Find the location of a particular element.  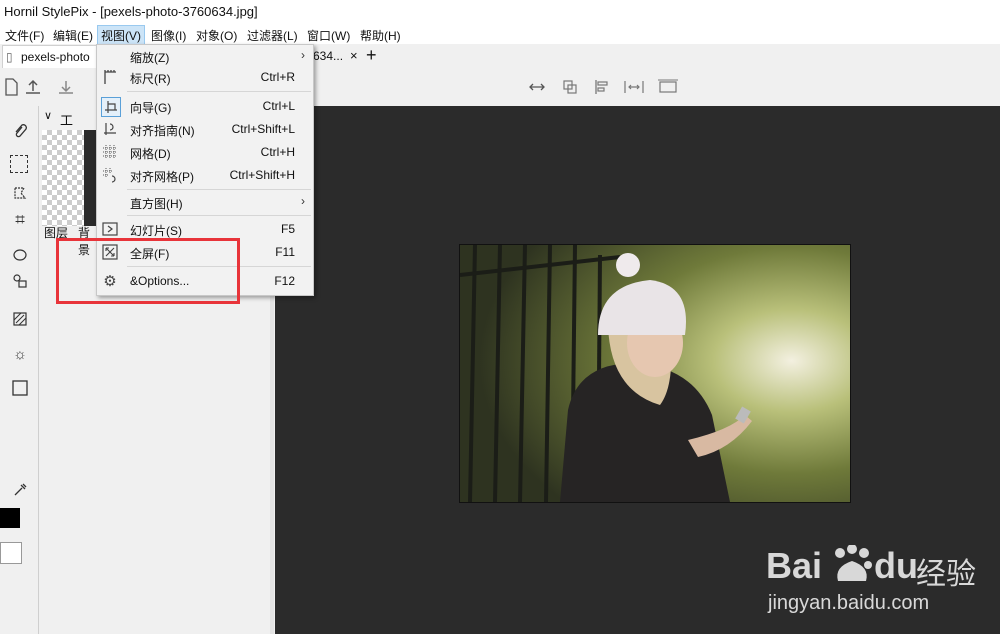

menu-item-snap-guides-shortcut: Ctrl+Shift+L is located at coordinates (263, 129).